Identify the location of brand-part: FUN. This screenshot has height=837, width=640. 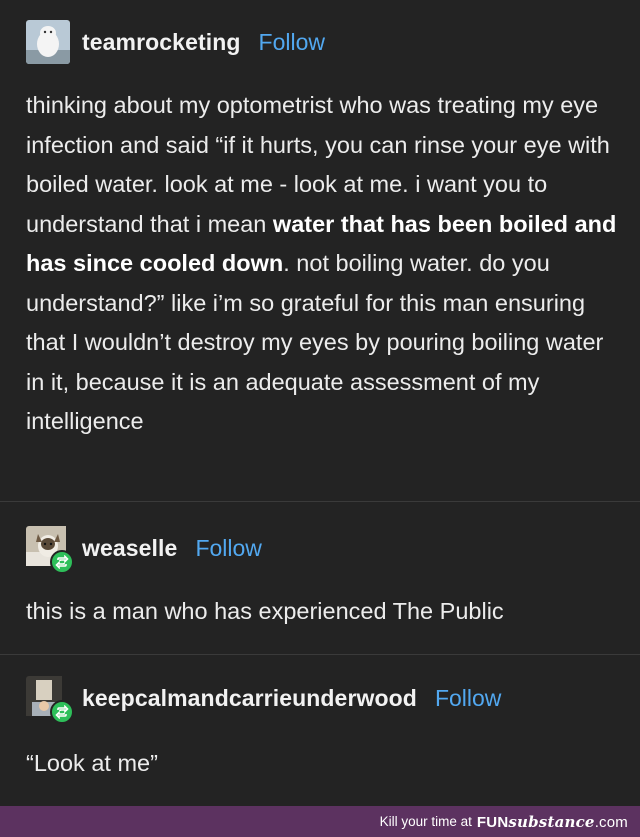
(492, 822).